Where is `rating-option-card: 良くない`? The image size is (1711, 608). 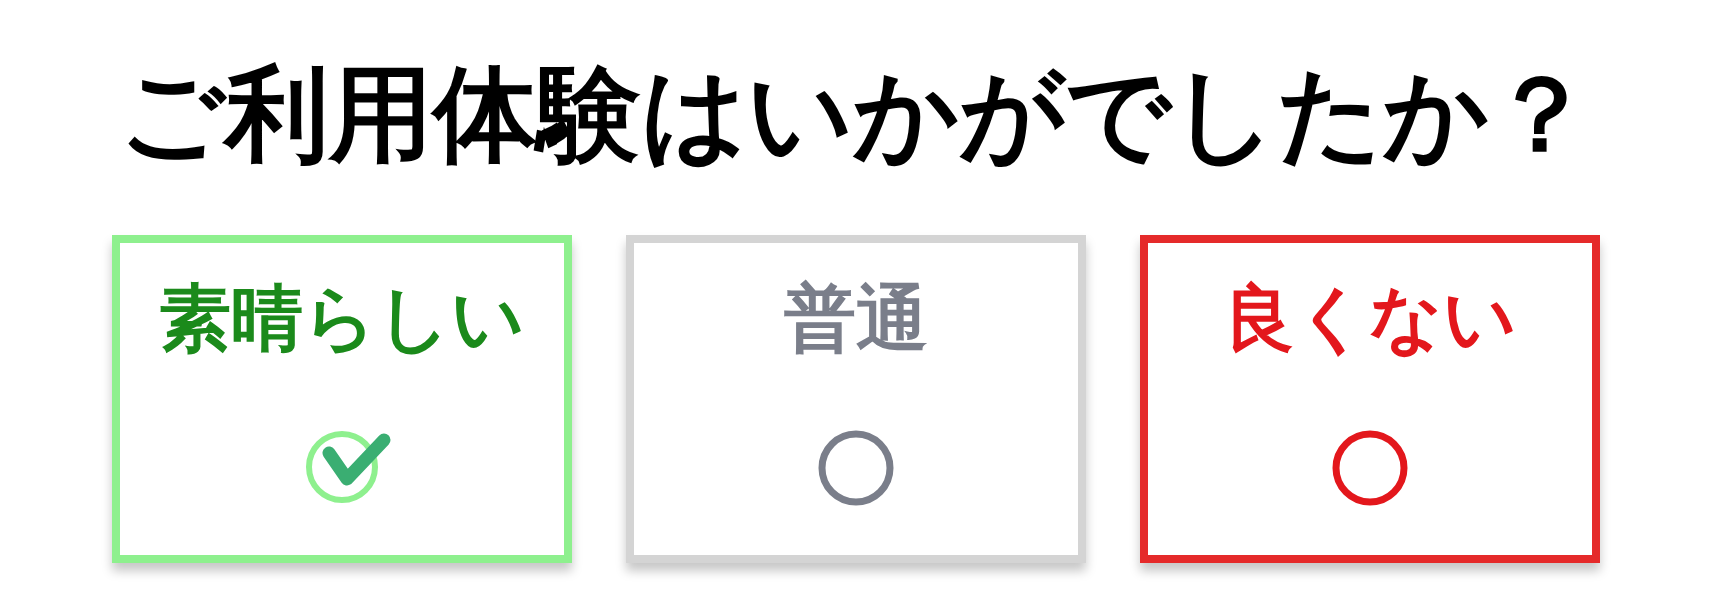 rating-option-card: 良くない is located at coordinates (1369, 398).